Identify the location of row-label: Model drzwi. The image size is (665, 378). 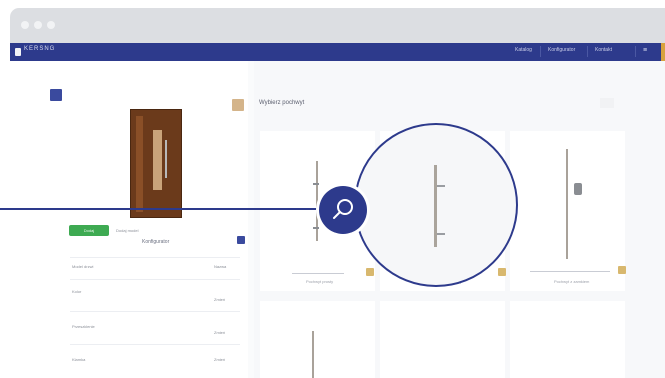
(83, 266).